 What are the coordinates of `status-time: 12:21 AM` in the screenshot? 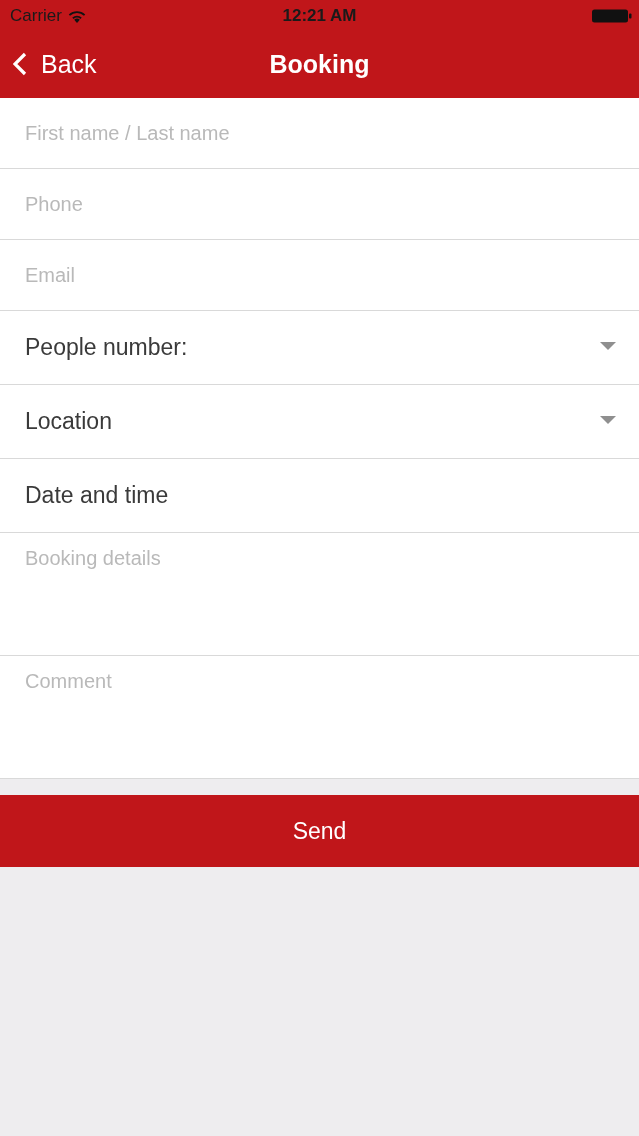 It's located at (319, 16).